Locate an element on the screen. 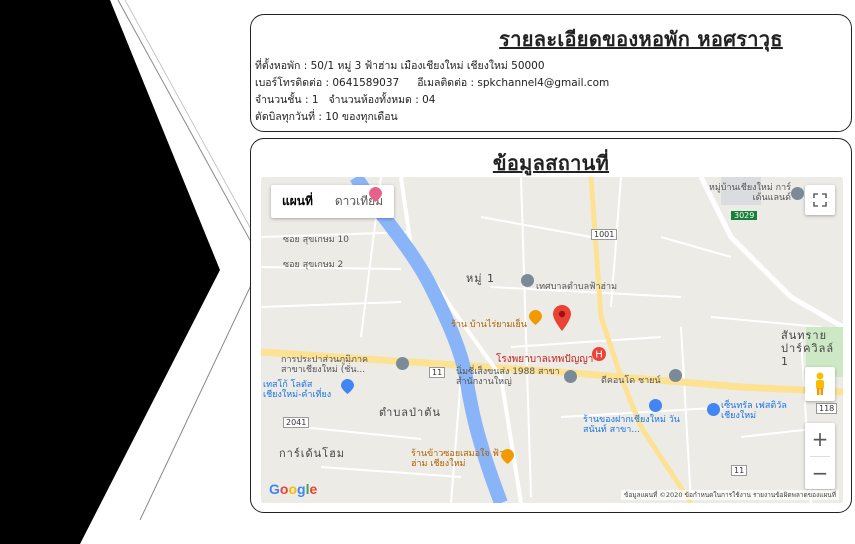 The width and height of the screenshot is (855, 544). map-road-118: 118 is located at coordinates (827, 408).